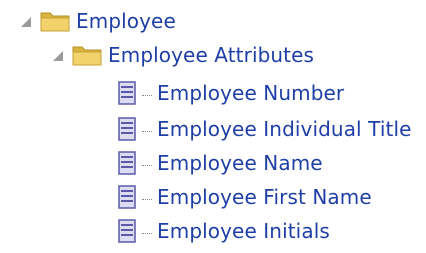 The image size is (426, 253). I want to click on tree-item-label: Employee Individual Title, so click(284, 129).